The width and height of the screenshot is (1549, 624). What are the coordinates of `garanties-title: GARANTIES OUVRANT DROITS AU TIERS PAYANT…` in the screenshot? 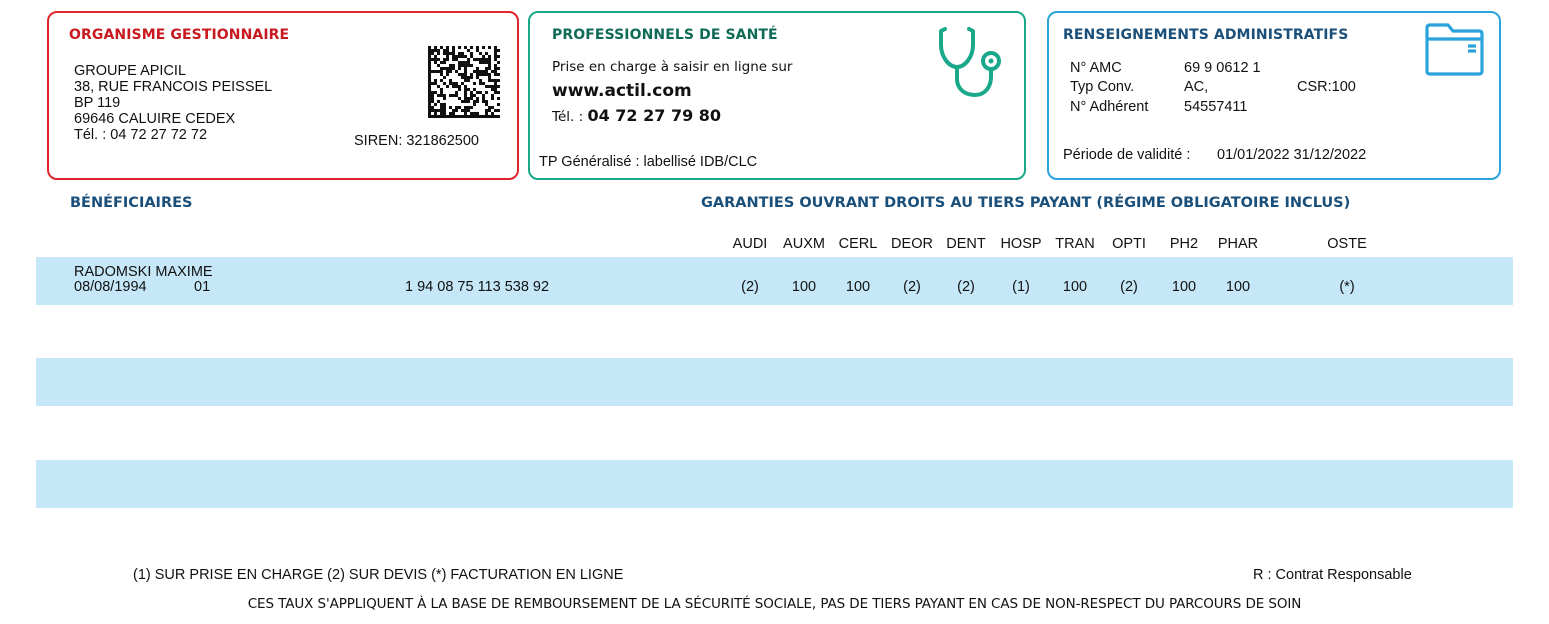 It's located at (1026, 203).